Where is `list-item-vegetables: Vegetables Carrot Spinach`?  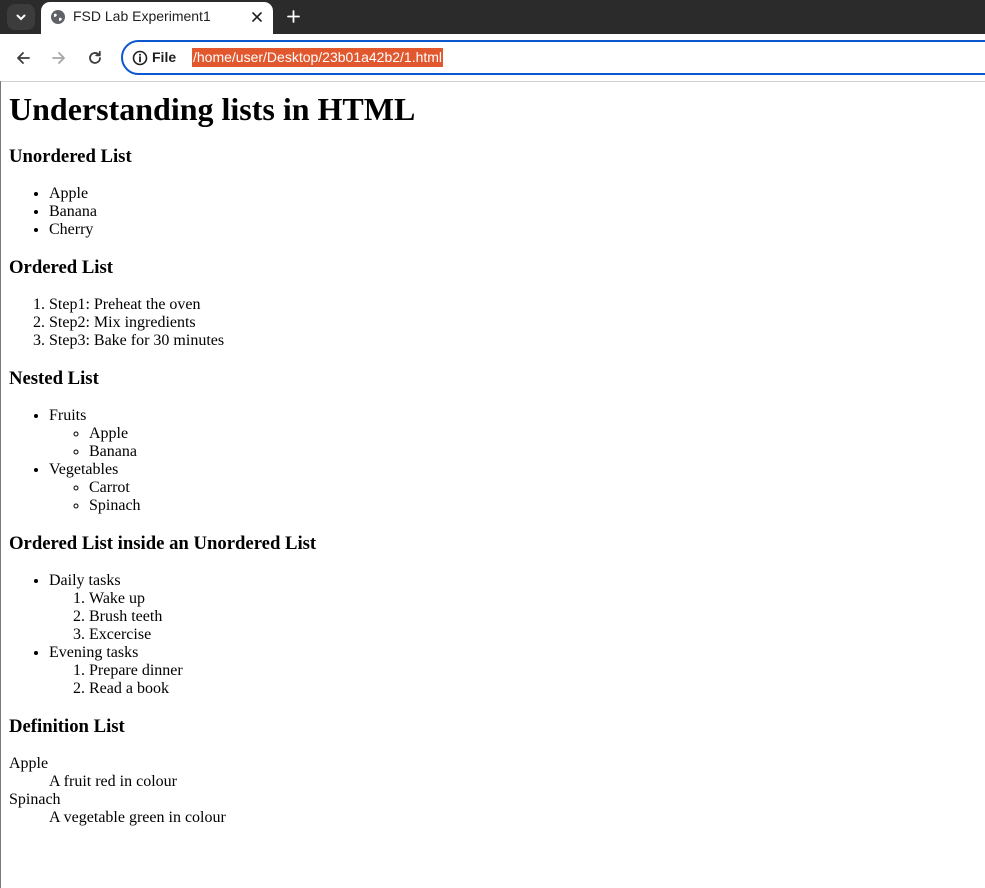 list-item-vegetables: Vegetables Carrot Spinach is located at coordinates (509, 488).